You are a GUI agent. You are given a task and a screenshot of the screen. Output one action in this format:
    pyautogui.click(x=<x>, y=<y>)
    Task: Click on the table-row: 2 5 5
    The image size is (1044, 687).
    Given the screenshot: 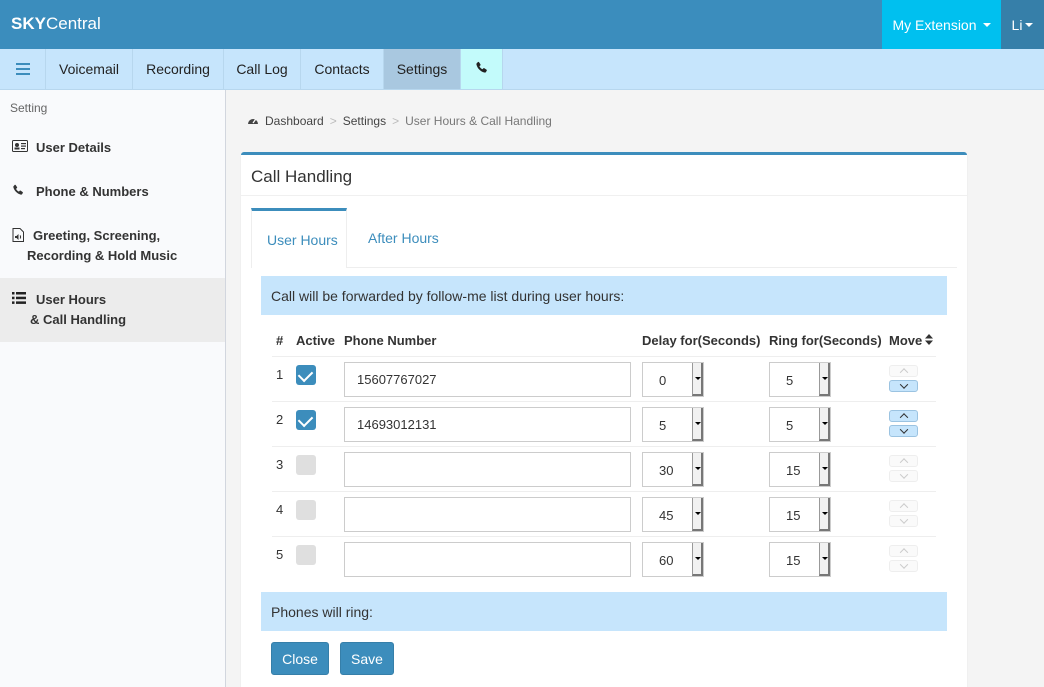 What is the action you would take?
    pyautogui.click(x=604, y=423)
    